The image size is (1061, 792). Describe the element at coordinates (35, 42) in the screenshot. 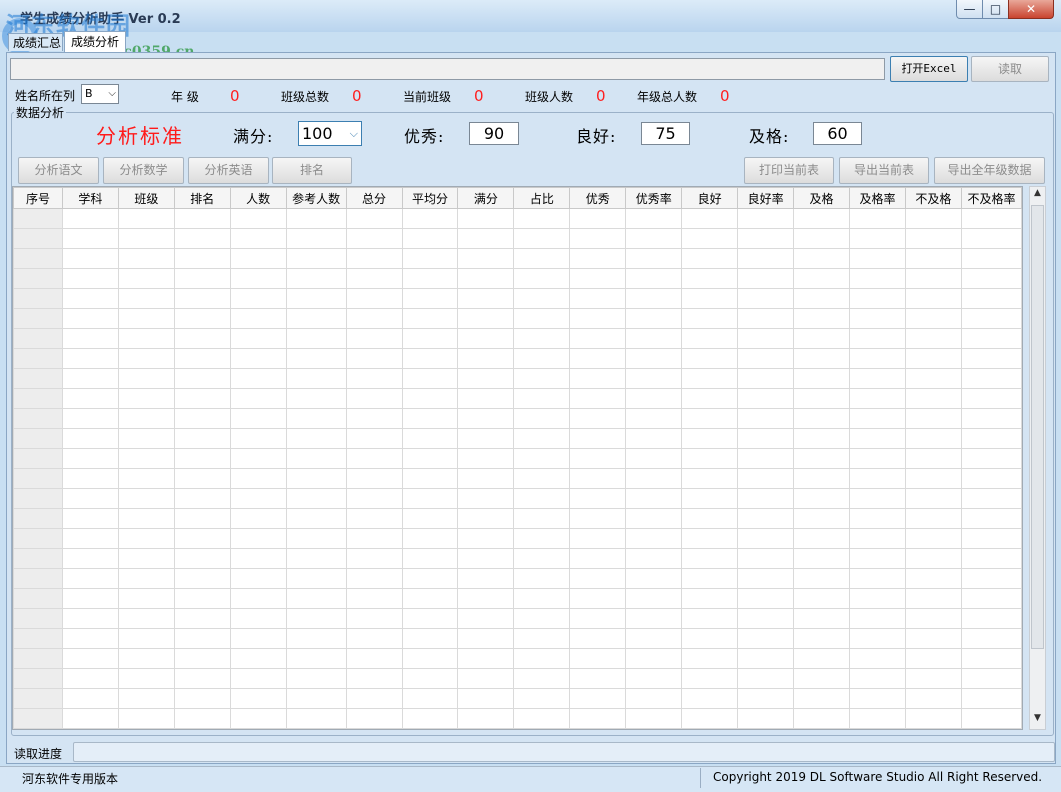

I see `tab-summary: 成绩汇总` at that location.